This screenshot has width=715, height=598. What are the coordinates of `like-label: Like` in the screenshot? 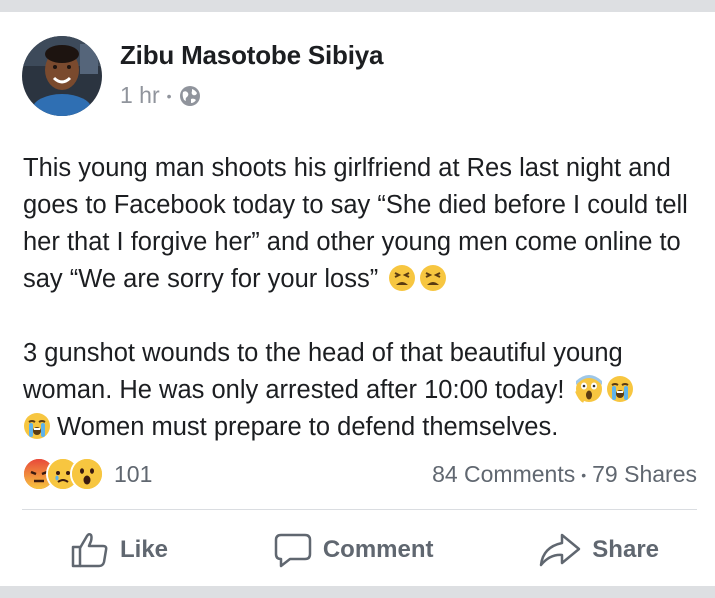 It's located at (144, 549).